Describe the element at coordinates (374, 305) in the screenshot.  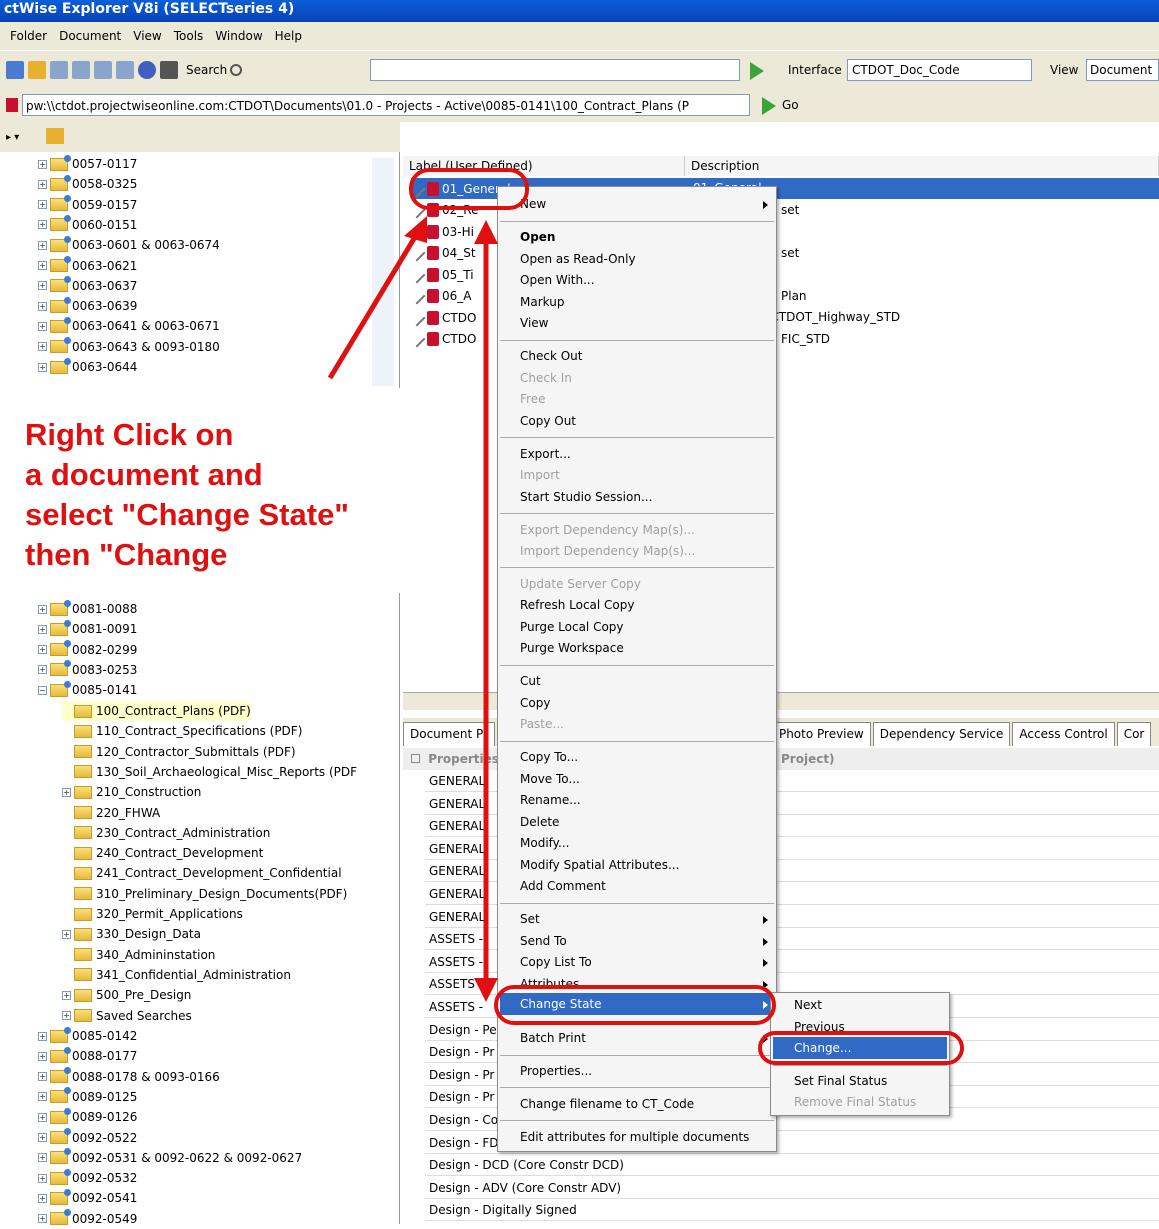
I see `arrow-line-to-document` at that location.